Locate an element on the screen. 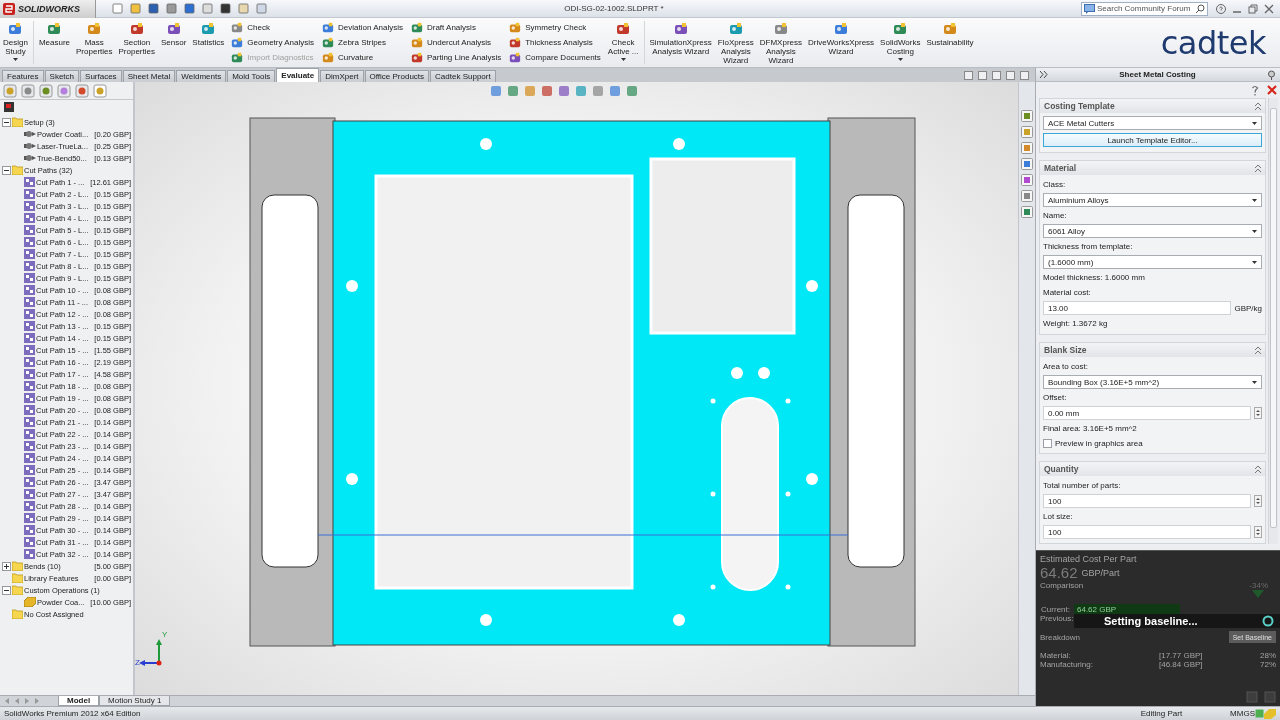 This screenshot has height=720, width=1280. breakdown-cost: [46.84 GBP] is located at coordinates (1181, 664).